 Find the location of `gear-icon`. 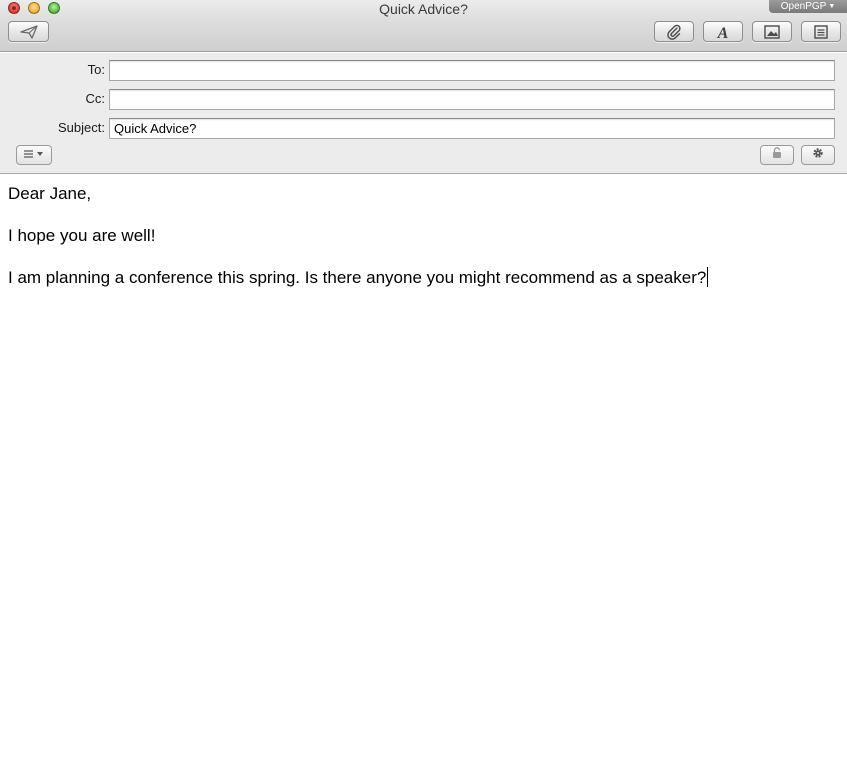

gear-icon is located at coordinates (818, 155).